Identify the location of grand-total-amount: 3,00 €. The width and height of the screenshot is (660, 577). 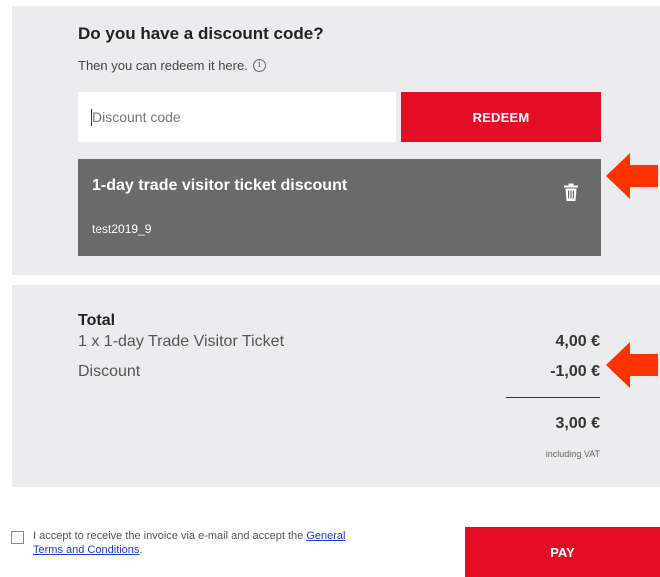
(577, 423).